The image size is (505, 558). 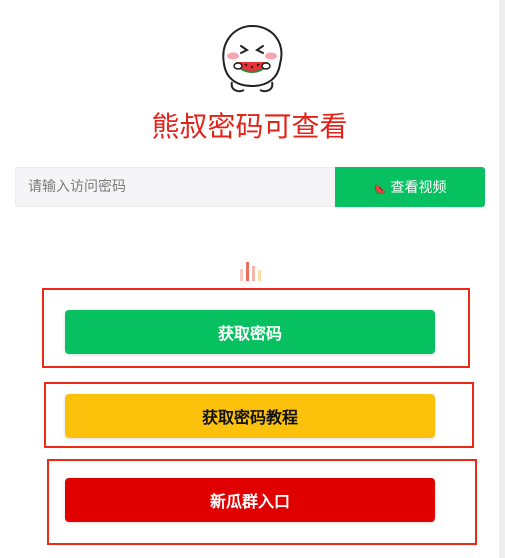 I want to click on password-input, so click(x=175, y=187).